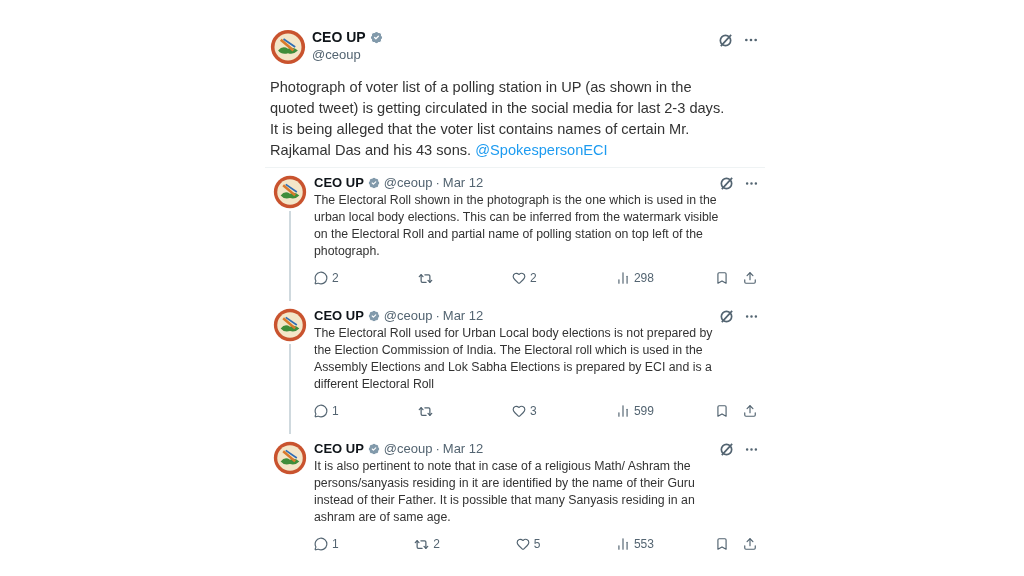 The height and width of the screenshot is (576, 1024). What do you see at coordinates (514, 359) in the screenshot?
I see `reply-text: The Electoral Roll used for Urban Local body elections is not prepared by the Election Commission of India. The Electoral roll which is used in the Assembly Elections and Lok Sabha Elections is prepared by ECI and is a different Electoral Roll` at bounding box center [514, 359].